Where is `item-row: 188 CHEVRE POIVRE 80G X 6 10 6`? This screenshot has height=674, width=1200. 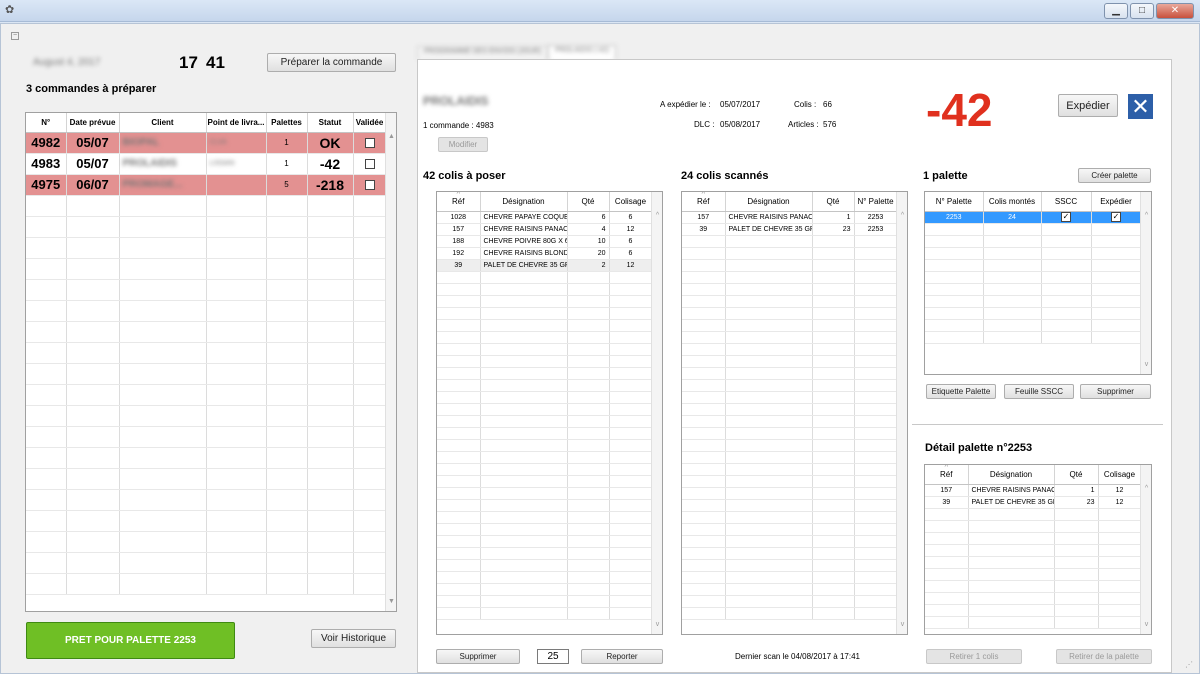
item-row: 188 CHEVRE POIVRE 80G X 6 10 6 is located at coordinates (545, 241).